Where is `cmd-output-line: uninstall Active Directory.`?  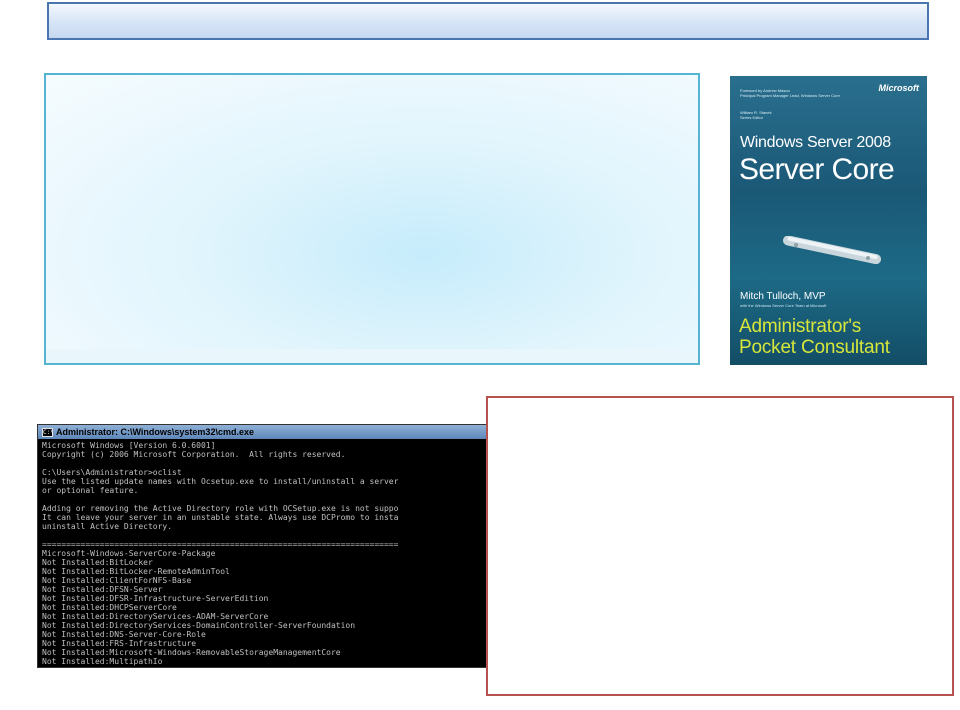 cmd-output-line: uninstall Active Directory. is located at coordinates (107, 526).